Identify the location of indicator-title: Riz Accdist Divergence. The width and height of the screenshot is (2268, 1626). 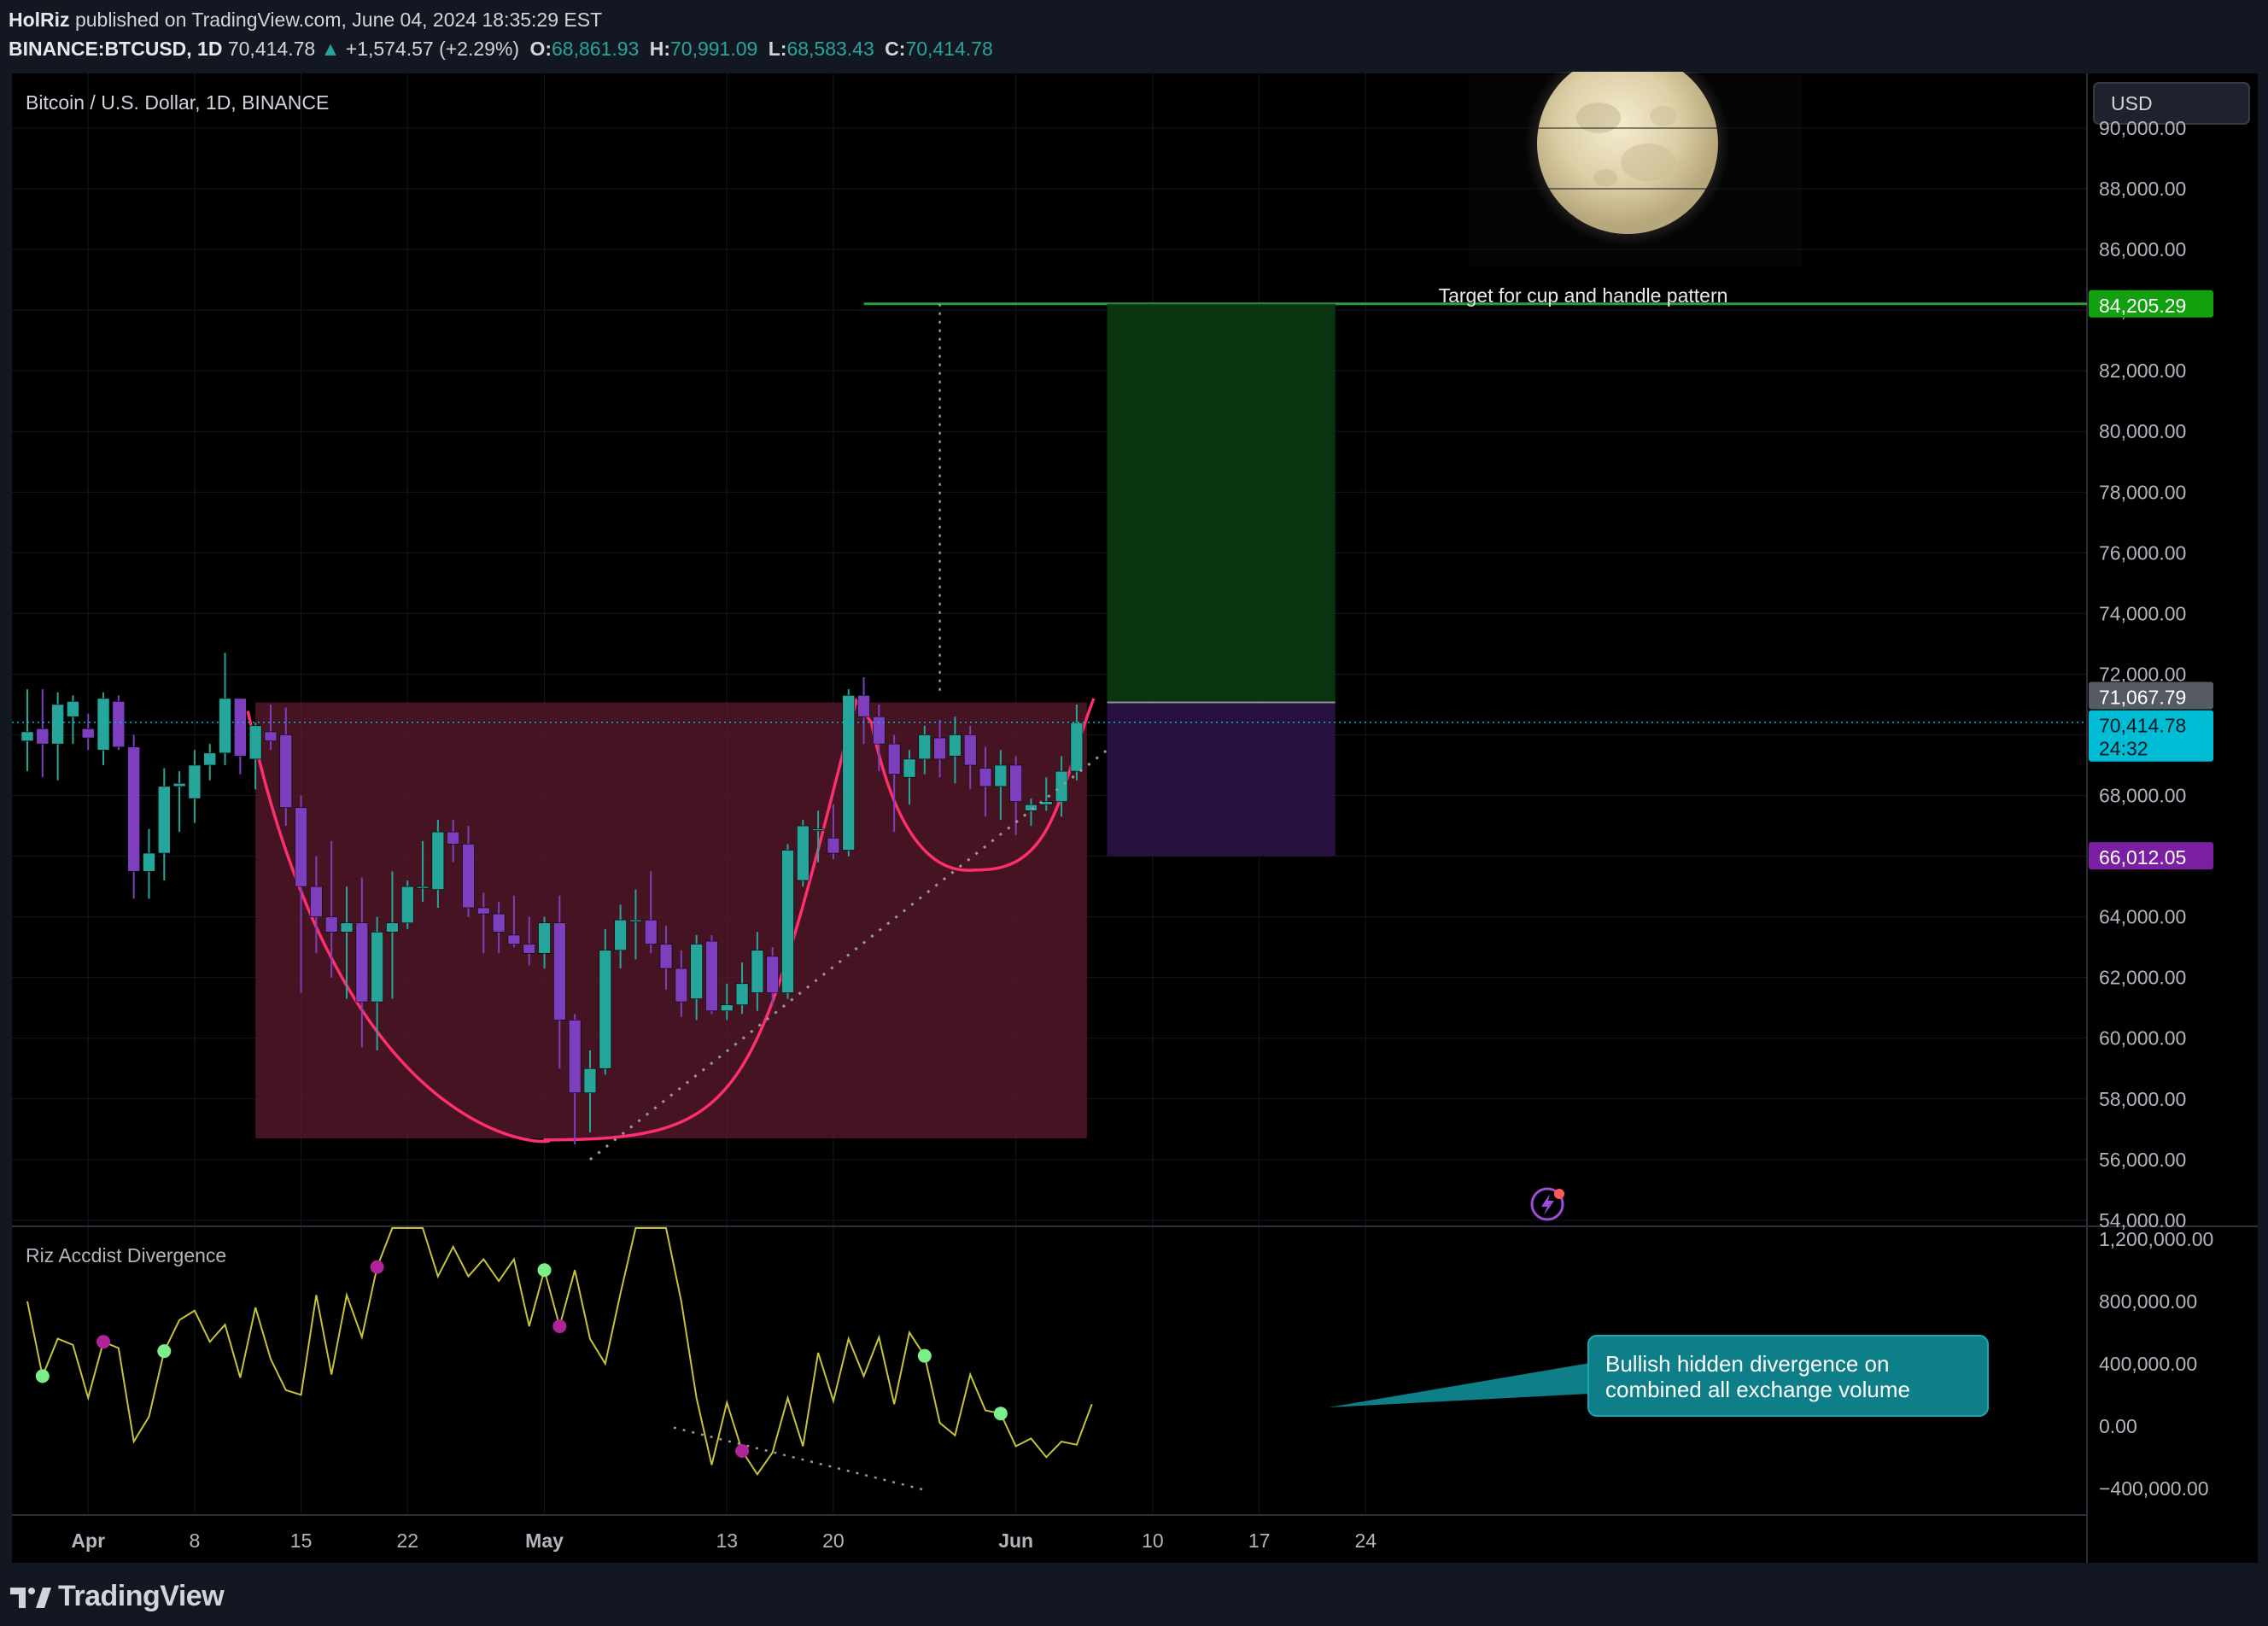
(126, 1255).